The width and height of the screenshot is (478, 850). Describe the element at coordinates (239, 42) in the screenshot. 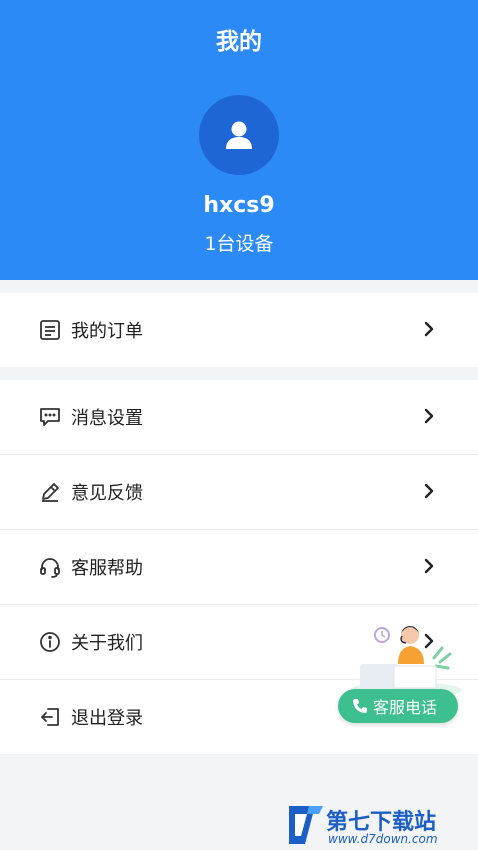

I see `page-title: 我的` at that location.